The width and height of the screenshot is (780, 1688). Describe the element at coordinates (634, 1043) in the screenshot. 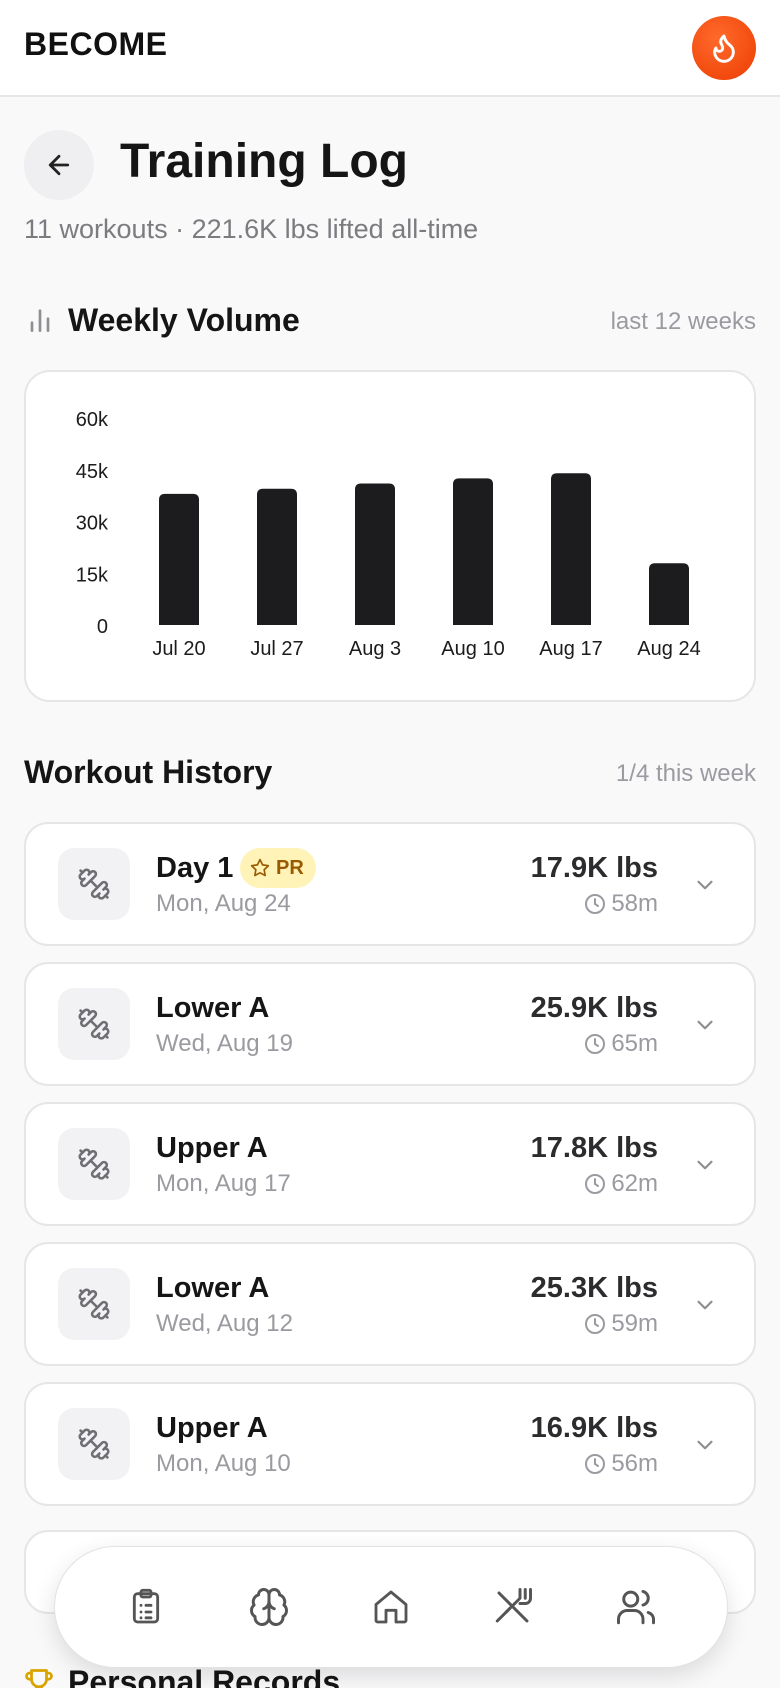

I see `workout-duration-value: 65m` at that location.